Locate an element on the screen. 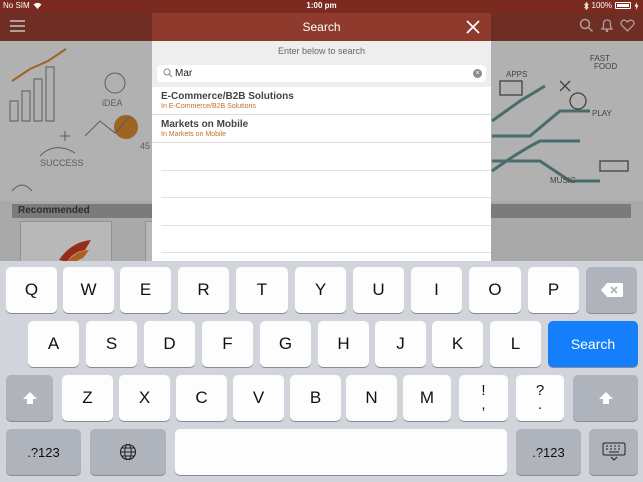 The width and height of the screenshot is (643, 482). search-modal-header: Search is located at coordinates (321, 27).